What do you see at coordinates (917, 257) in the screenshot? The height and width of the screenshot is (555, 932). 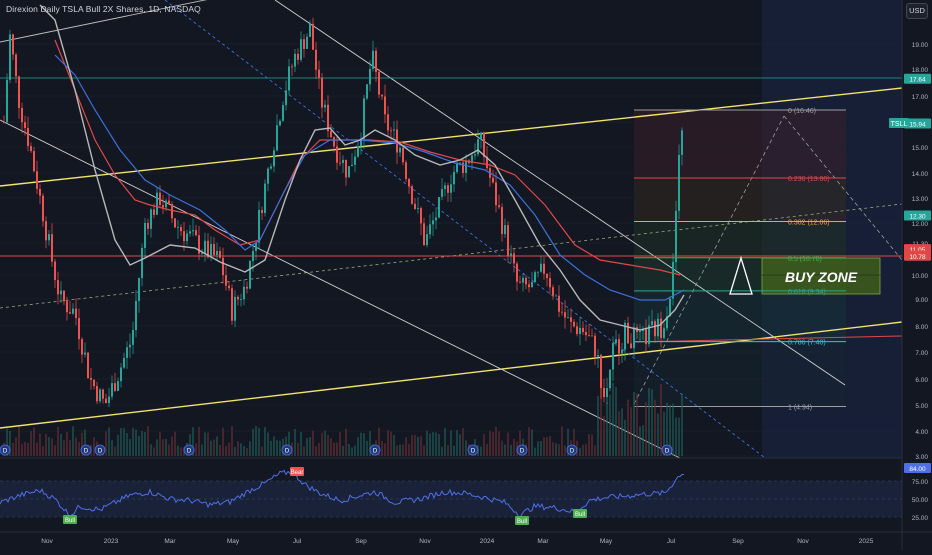 I see `price-badge-label: 10.78` at bounding box center [917, 257].